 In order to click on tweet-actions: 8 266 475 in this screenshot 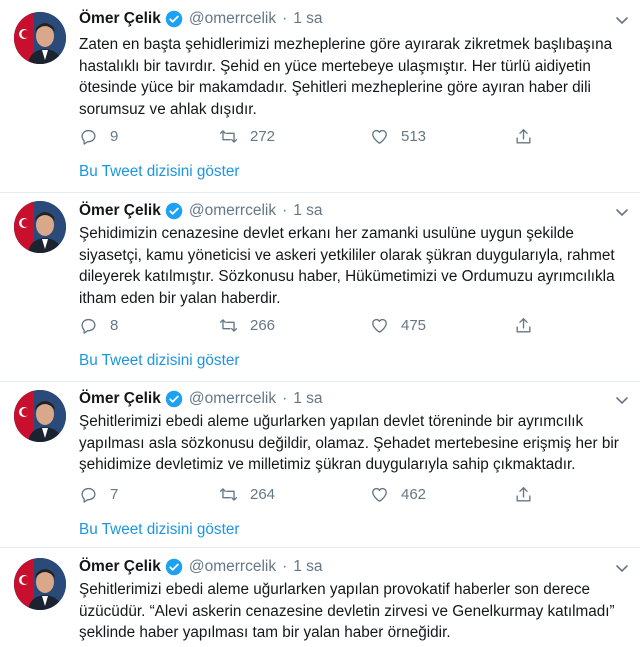, I will do `click(309, 325)`.